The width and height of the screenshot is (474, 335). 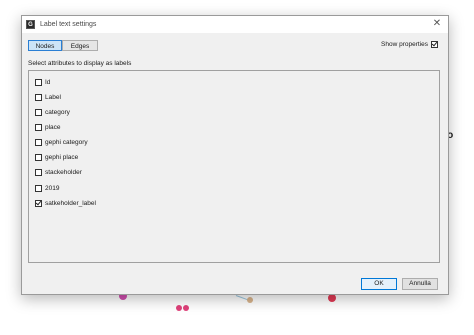 What do you see at coordinates (70, 203) in the screenshot?
I see `attribute-label: satkeholder_label` at bounding box center [70, 203].